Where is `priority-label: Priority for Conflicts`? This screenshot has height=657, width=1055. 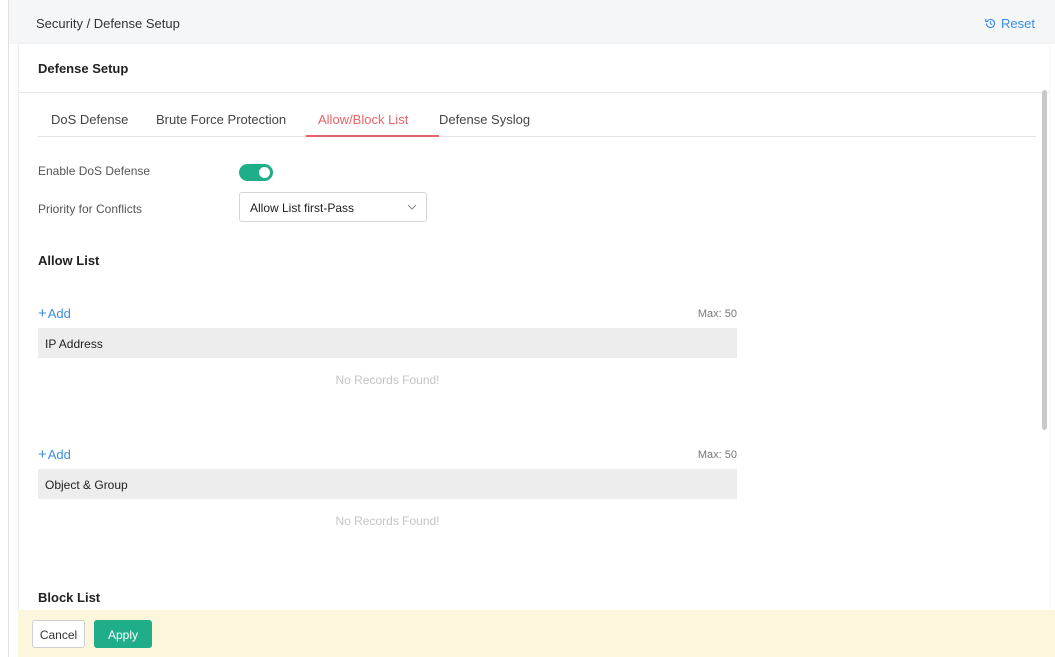 priority-label: Priority for Conflicts is located at coordinates (90, 209).